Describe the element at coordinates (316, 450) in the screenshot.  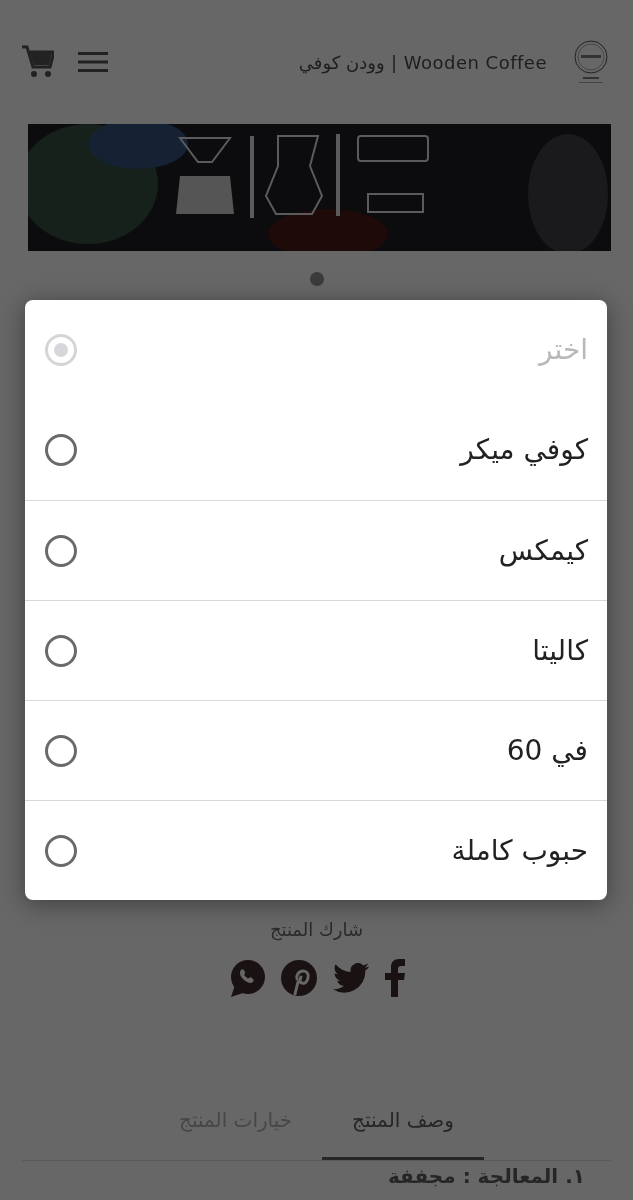
I see `option-row: كوفي ميكر` at that location.